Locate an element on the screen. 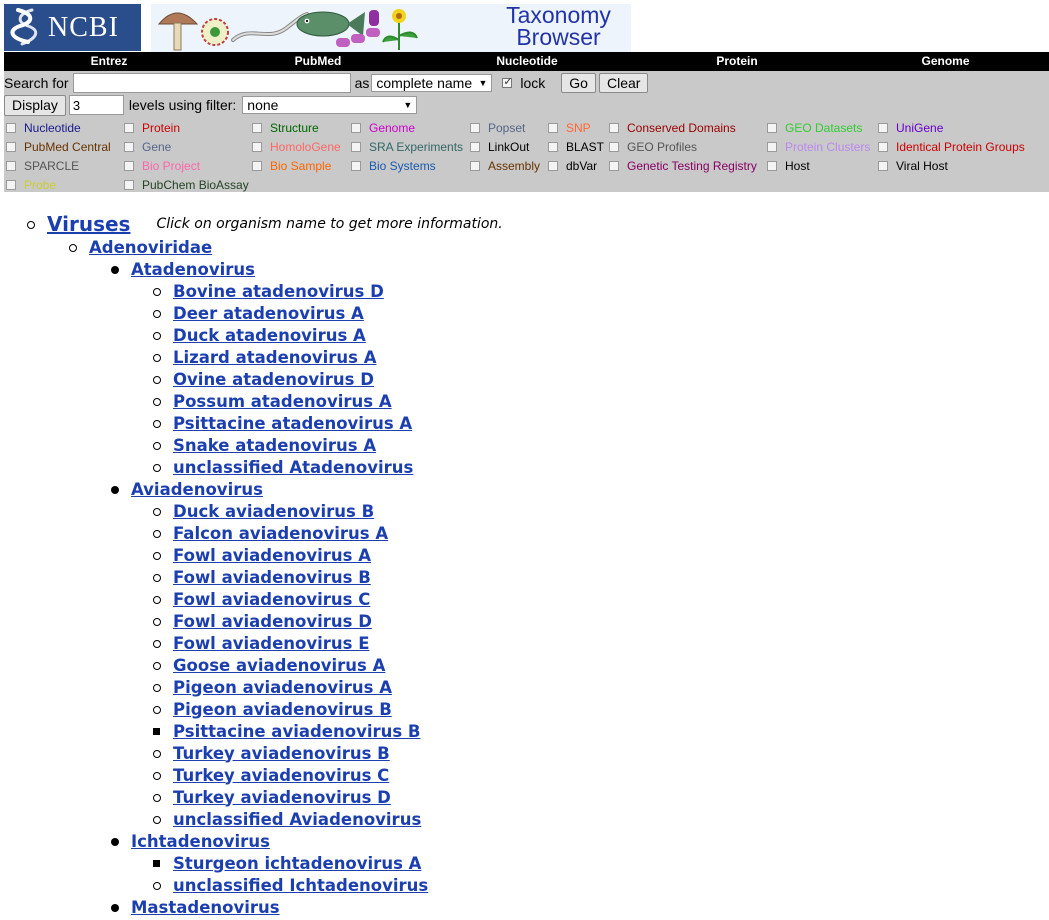  filter-conserved-domains: Conserved Domains is located at coordinates (672, 127).